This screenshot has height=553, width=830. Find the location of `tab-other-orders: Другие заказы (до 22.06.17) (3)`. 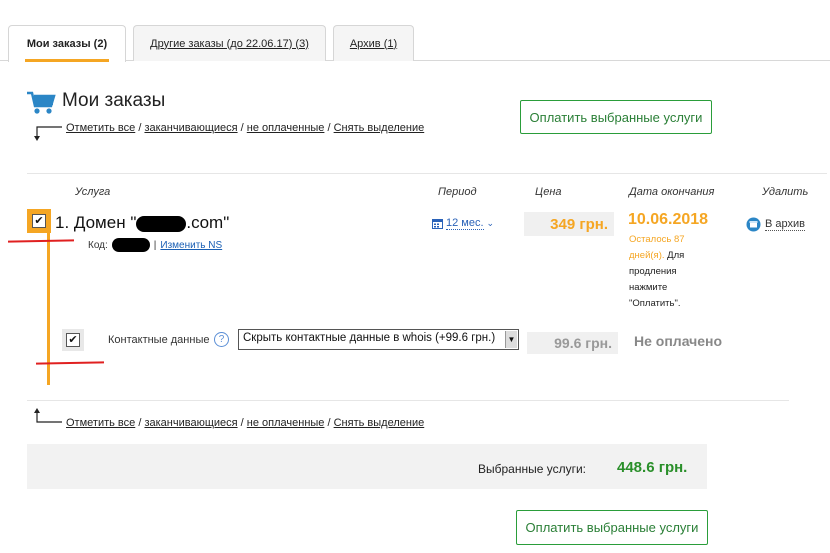

tab-other-orders: Другие заказы (до 22.06.17) (3) is located at coordinates (229, 43).